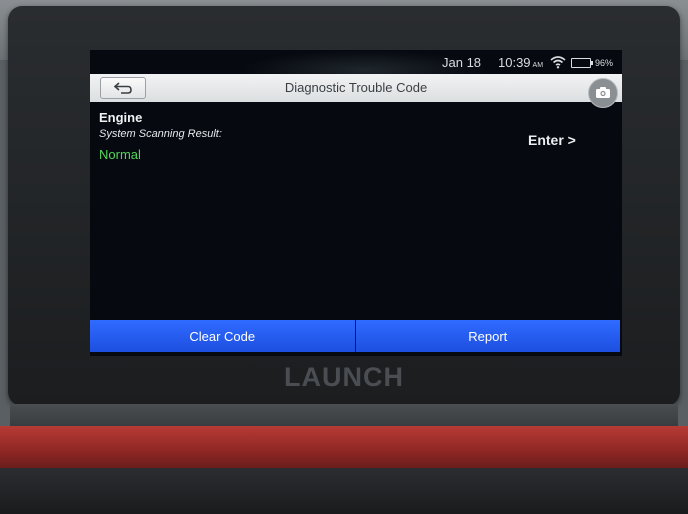 The image size is (688, 514). Describe the element at coordinates (462, 62) in the screenshot. I see `status-date: Jan 18` at that location.